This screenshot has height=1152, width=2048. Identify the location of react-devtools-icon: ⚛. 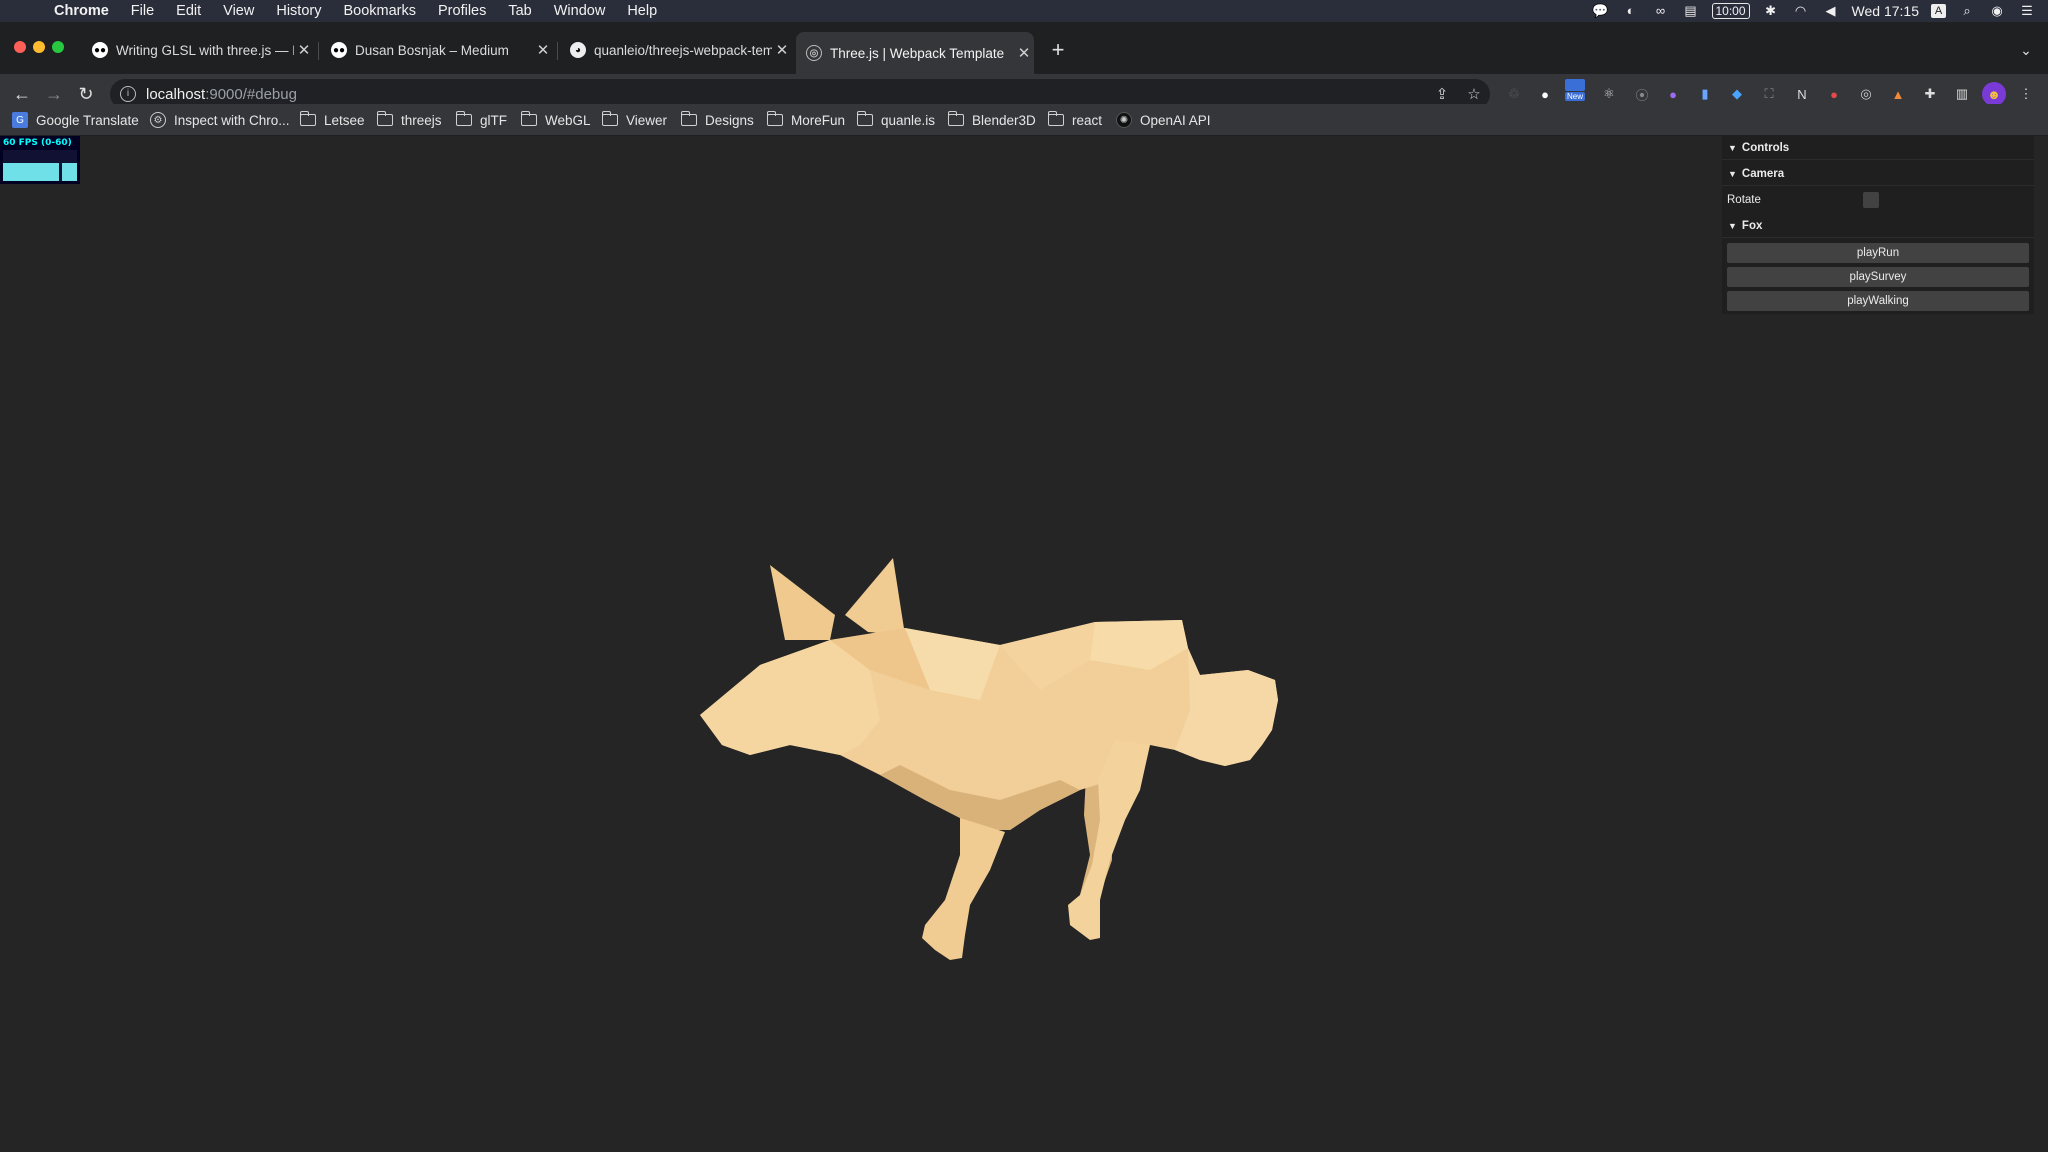
(1609, 94).